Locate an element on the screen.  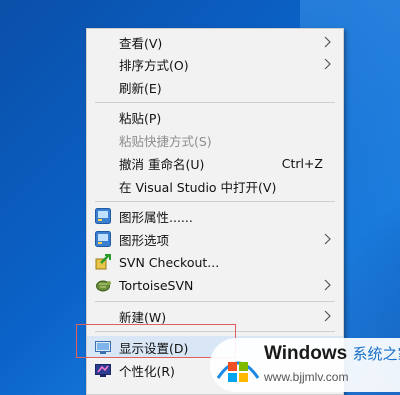
shortcut-text: Ctrl+Z is located at coordinates (302, 163).